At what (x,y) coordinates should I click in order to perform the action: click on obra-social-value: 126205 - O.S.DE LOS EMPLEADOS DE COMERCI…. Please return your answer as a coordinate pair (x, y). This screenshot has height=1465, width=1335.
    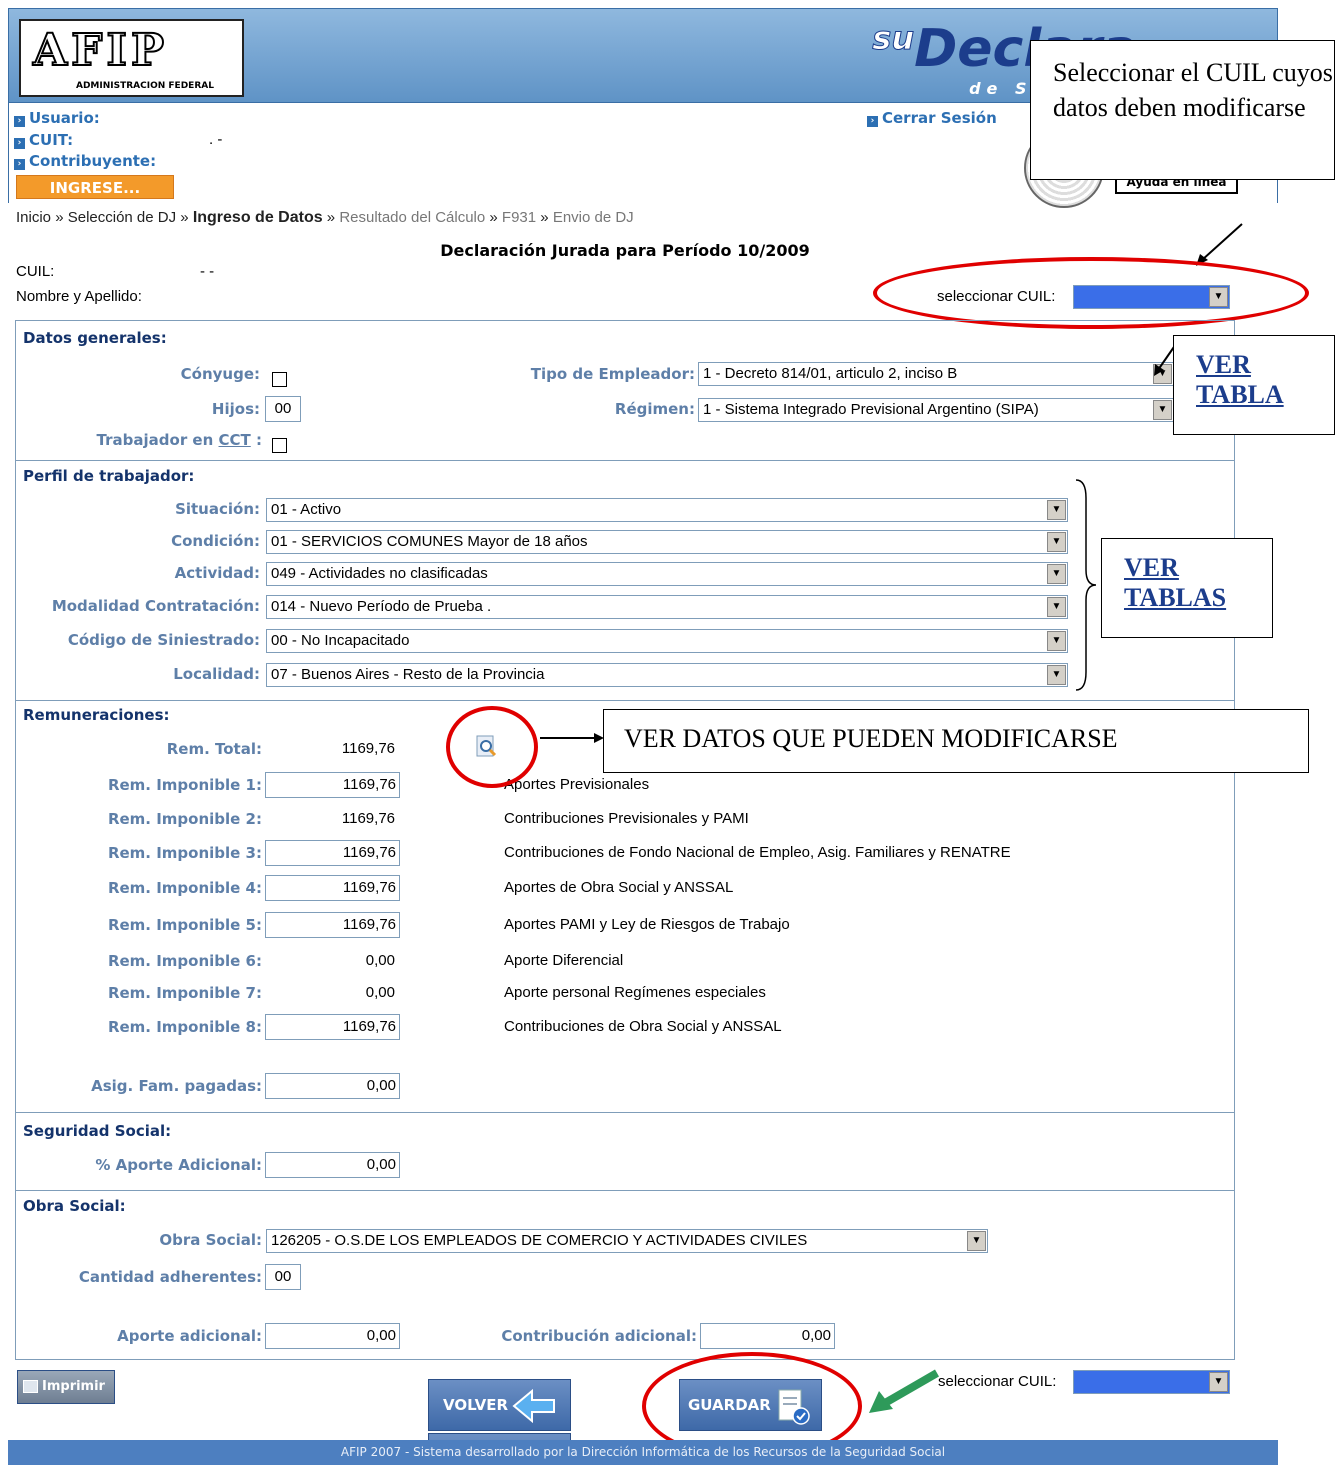
    Looking at the image, I should click on (539, 1240).